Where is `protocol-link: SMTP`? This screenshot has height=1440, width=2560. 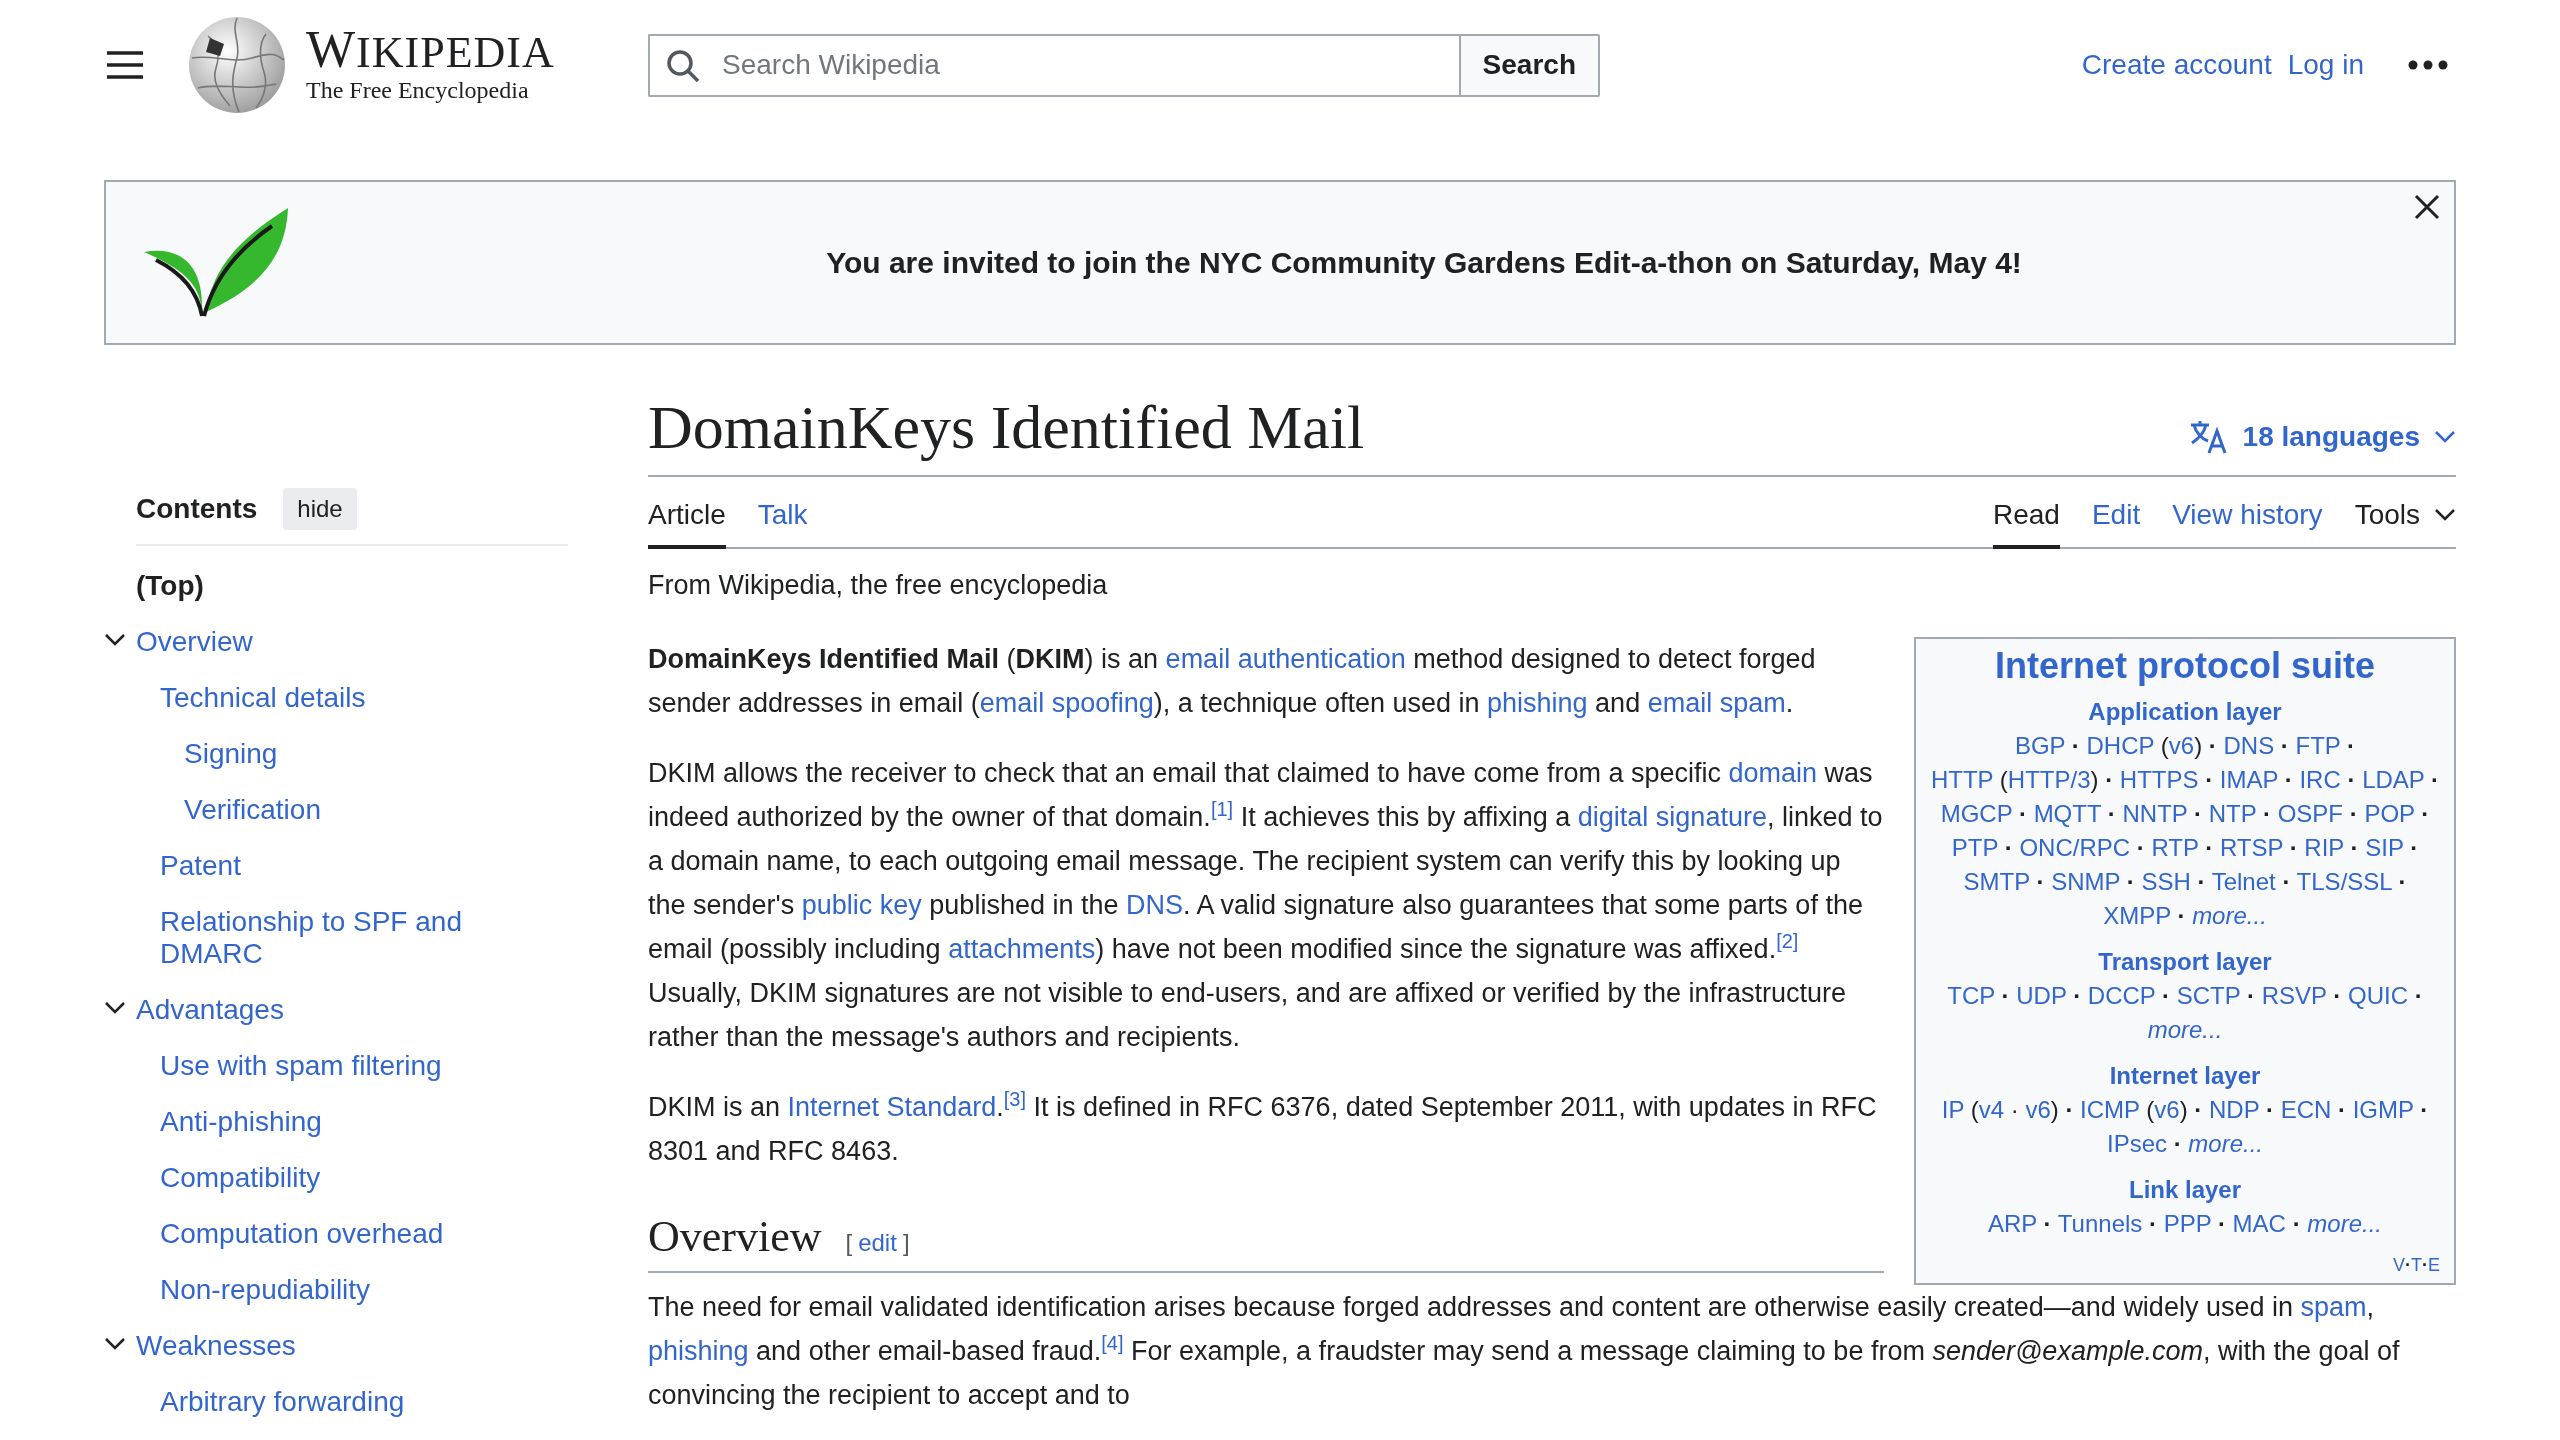 protocol-link: SMTP is located at coordinates (1996, 881).